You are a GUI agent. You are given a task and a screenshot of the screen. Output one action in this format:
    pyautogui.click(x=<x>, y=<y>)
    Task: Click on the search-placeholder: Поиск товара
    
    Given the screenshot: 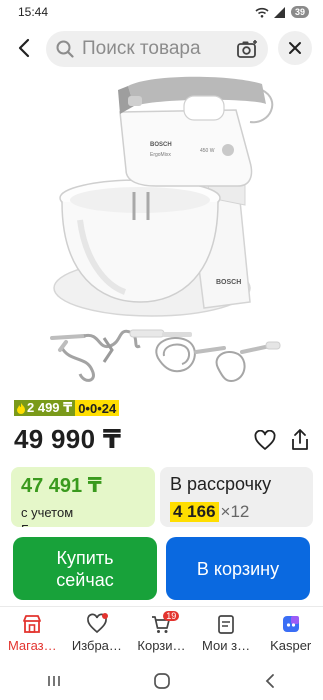 What is the action you would take?
    pyautogui.click(x=141, y=48)
    